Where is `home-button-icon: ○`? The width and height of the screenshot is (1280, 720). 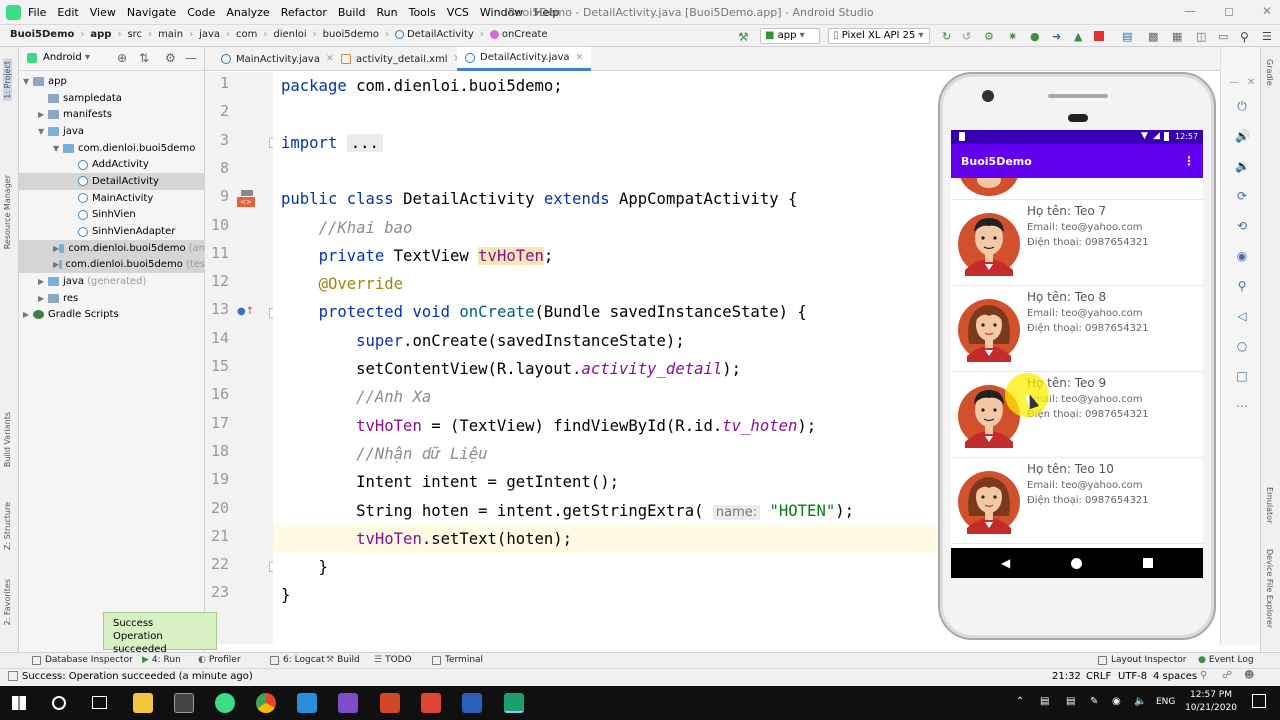 home-button-icon: ○ is located at coordinates (1242, 346).